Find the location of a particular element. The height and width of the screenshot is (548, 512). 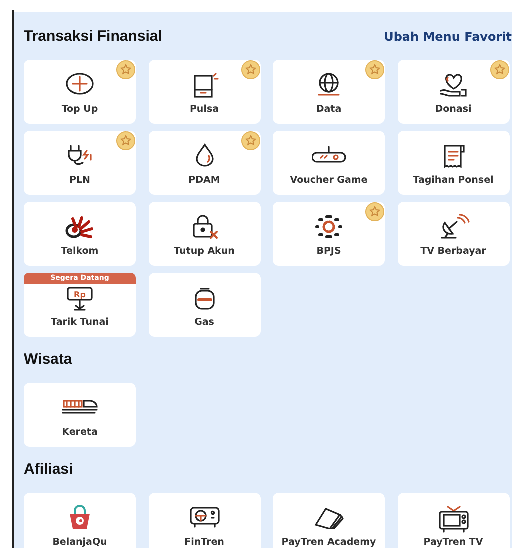

radio-icon is located at coordinates (205, 517).